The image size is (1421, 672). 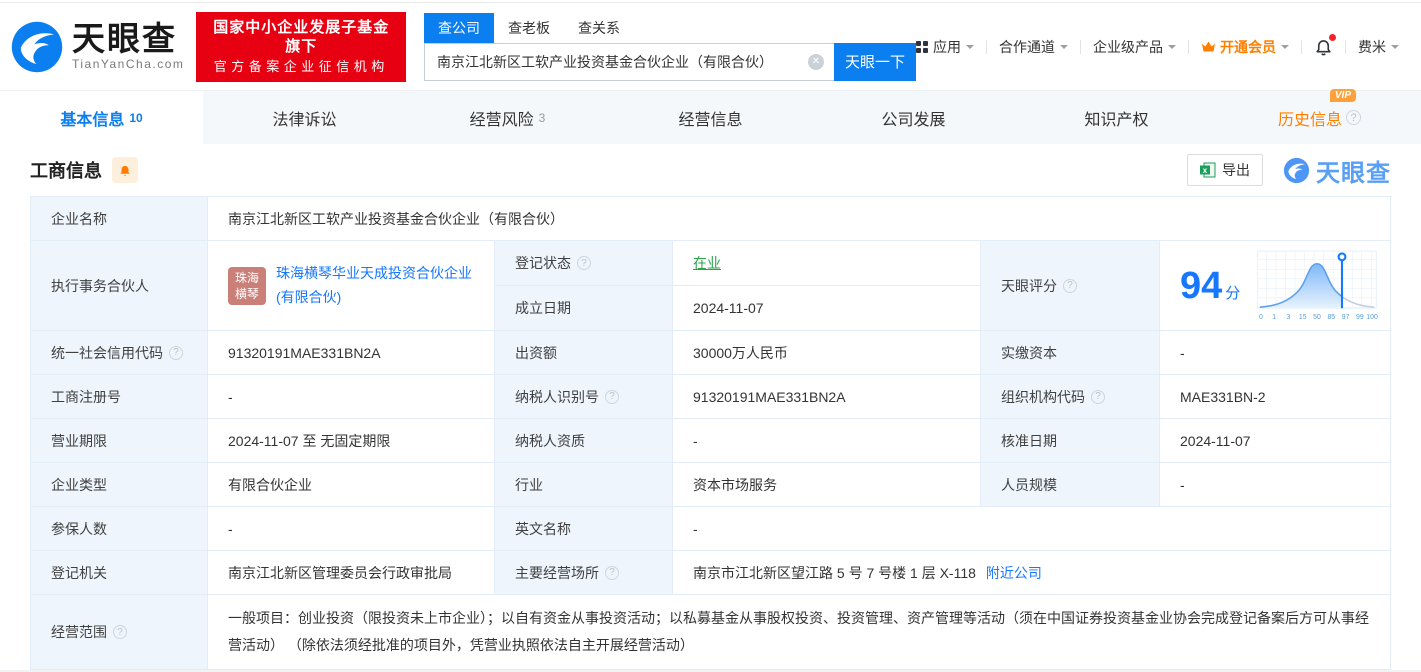 I want to click on contributed-capital-label: 出资额, so click(x=584, y=353).